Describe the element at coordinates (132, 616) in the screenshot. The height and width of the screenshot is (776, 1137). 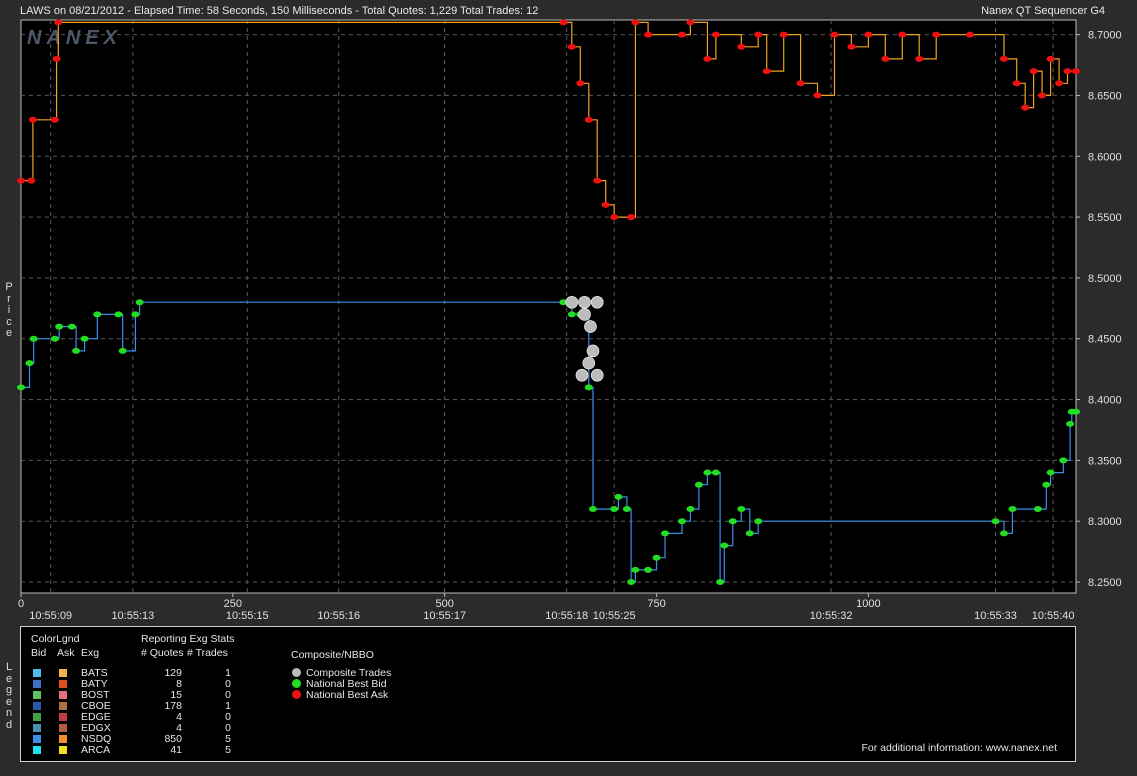
I see `time-tick-label: 10:55:13` at that location.